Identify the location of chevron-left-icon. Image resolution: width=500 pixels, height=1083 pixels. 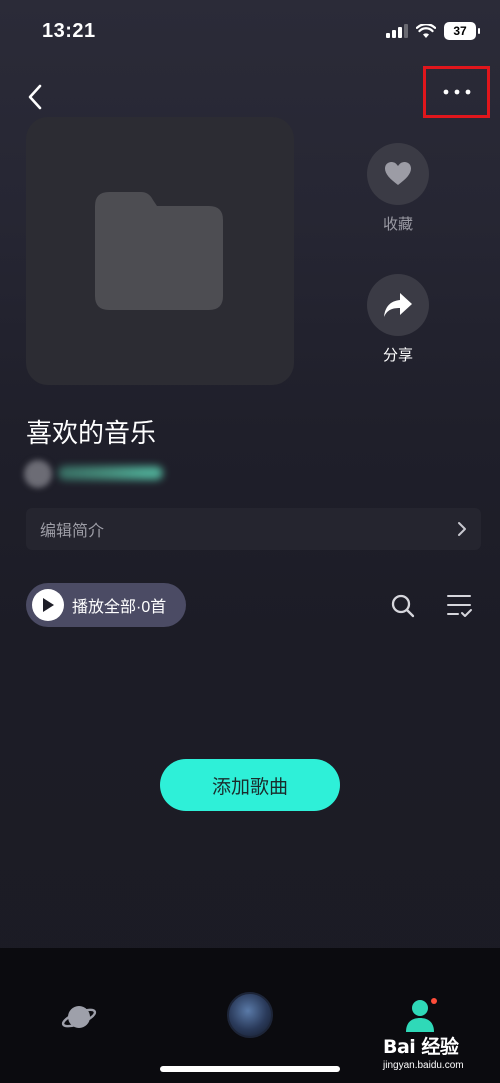
(35, 97).